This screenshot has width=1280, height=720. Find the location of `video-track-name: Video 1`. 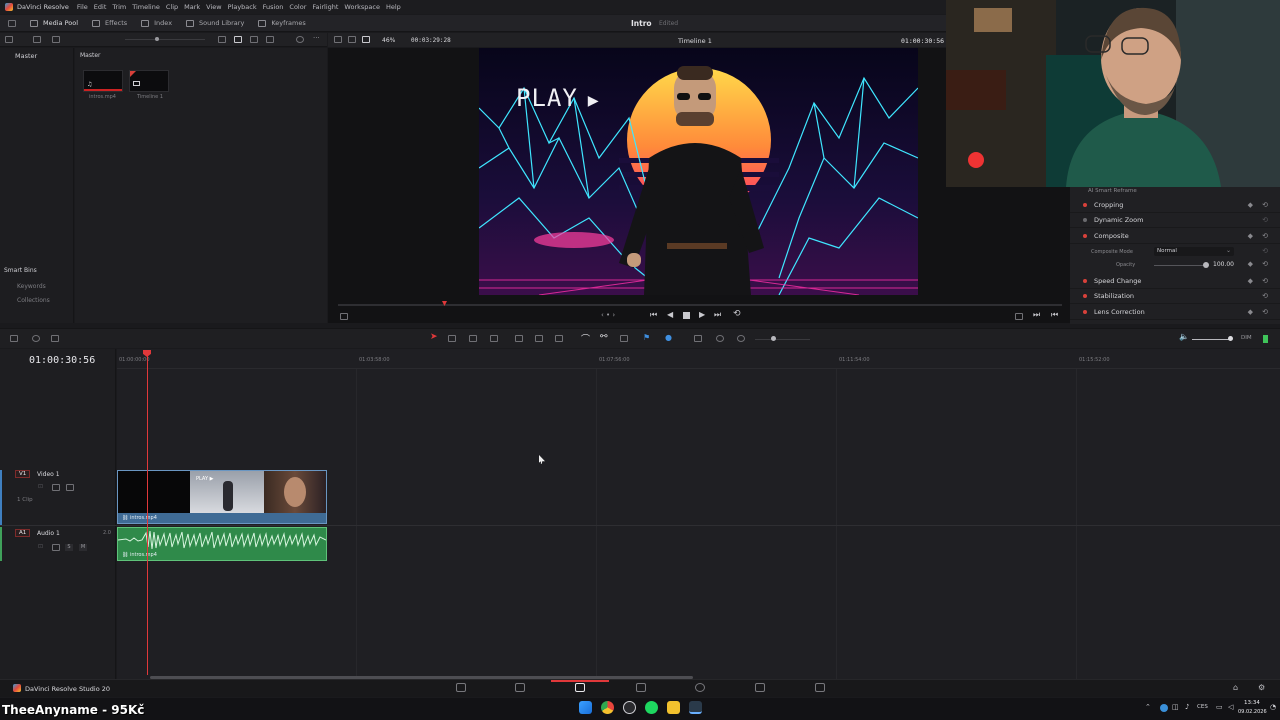

video-track-name: Video 1 is located at coordinates (48, 474).